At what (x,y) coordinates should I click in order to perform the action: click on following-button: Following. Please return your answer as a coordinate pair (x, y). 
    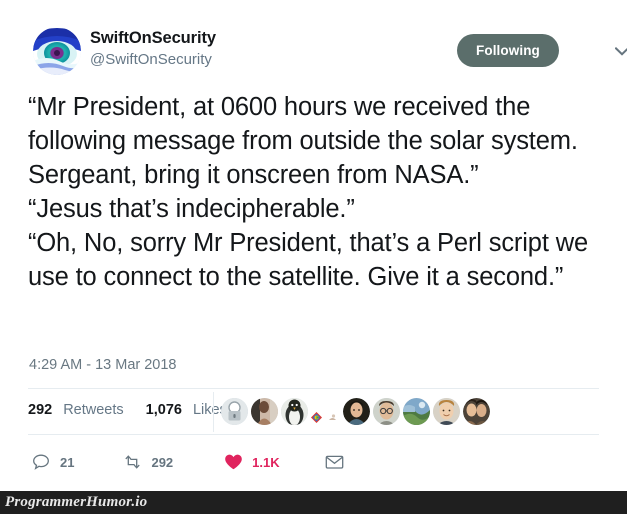
    Looking at the image, I should click on (508, 50).